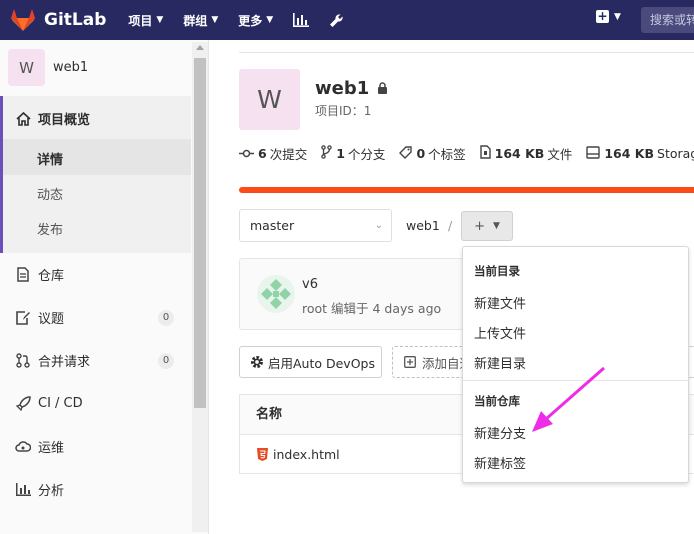  I want to click on merge-requests-count-badge: 0, so click(166, 361).